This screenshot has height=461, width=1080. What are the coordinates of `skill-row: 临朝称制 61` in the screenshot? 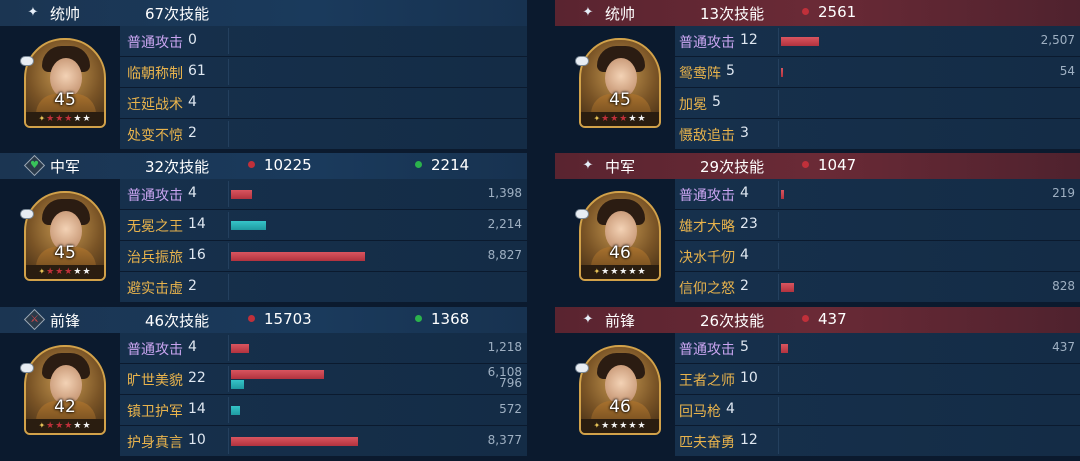 It's located at (323, 72).